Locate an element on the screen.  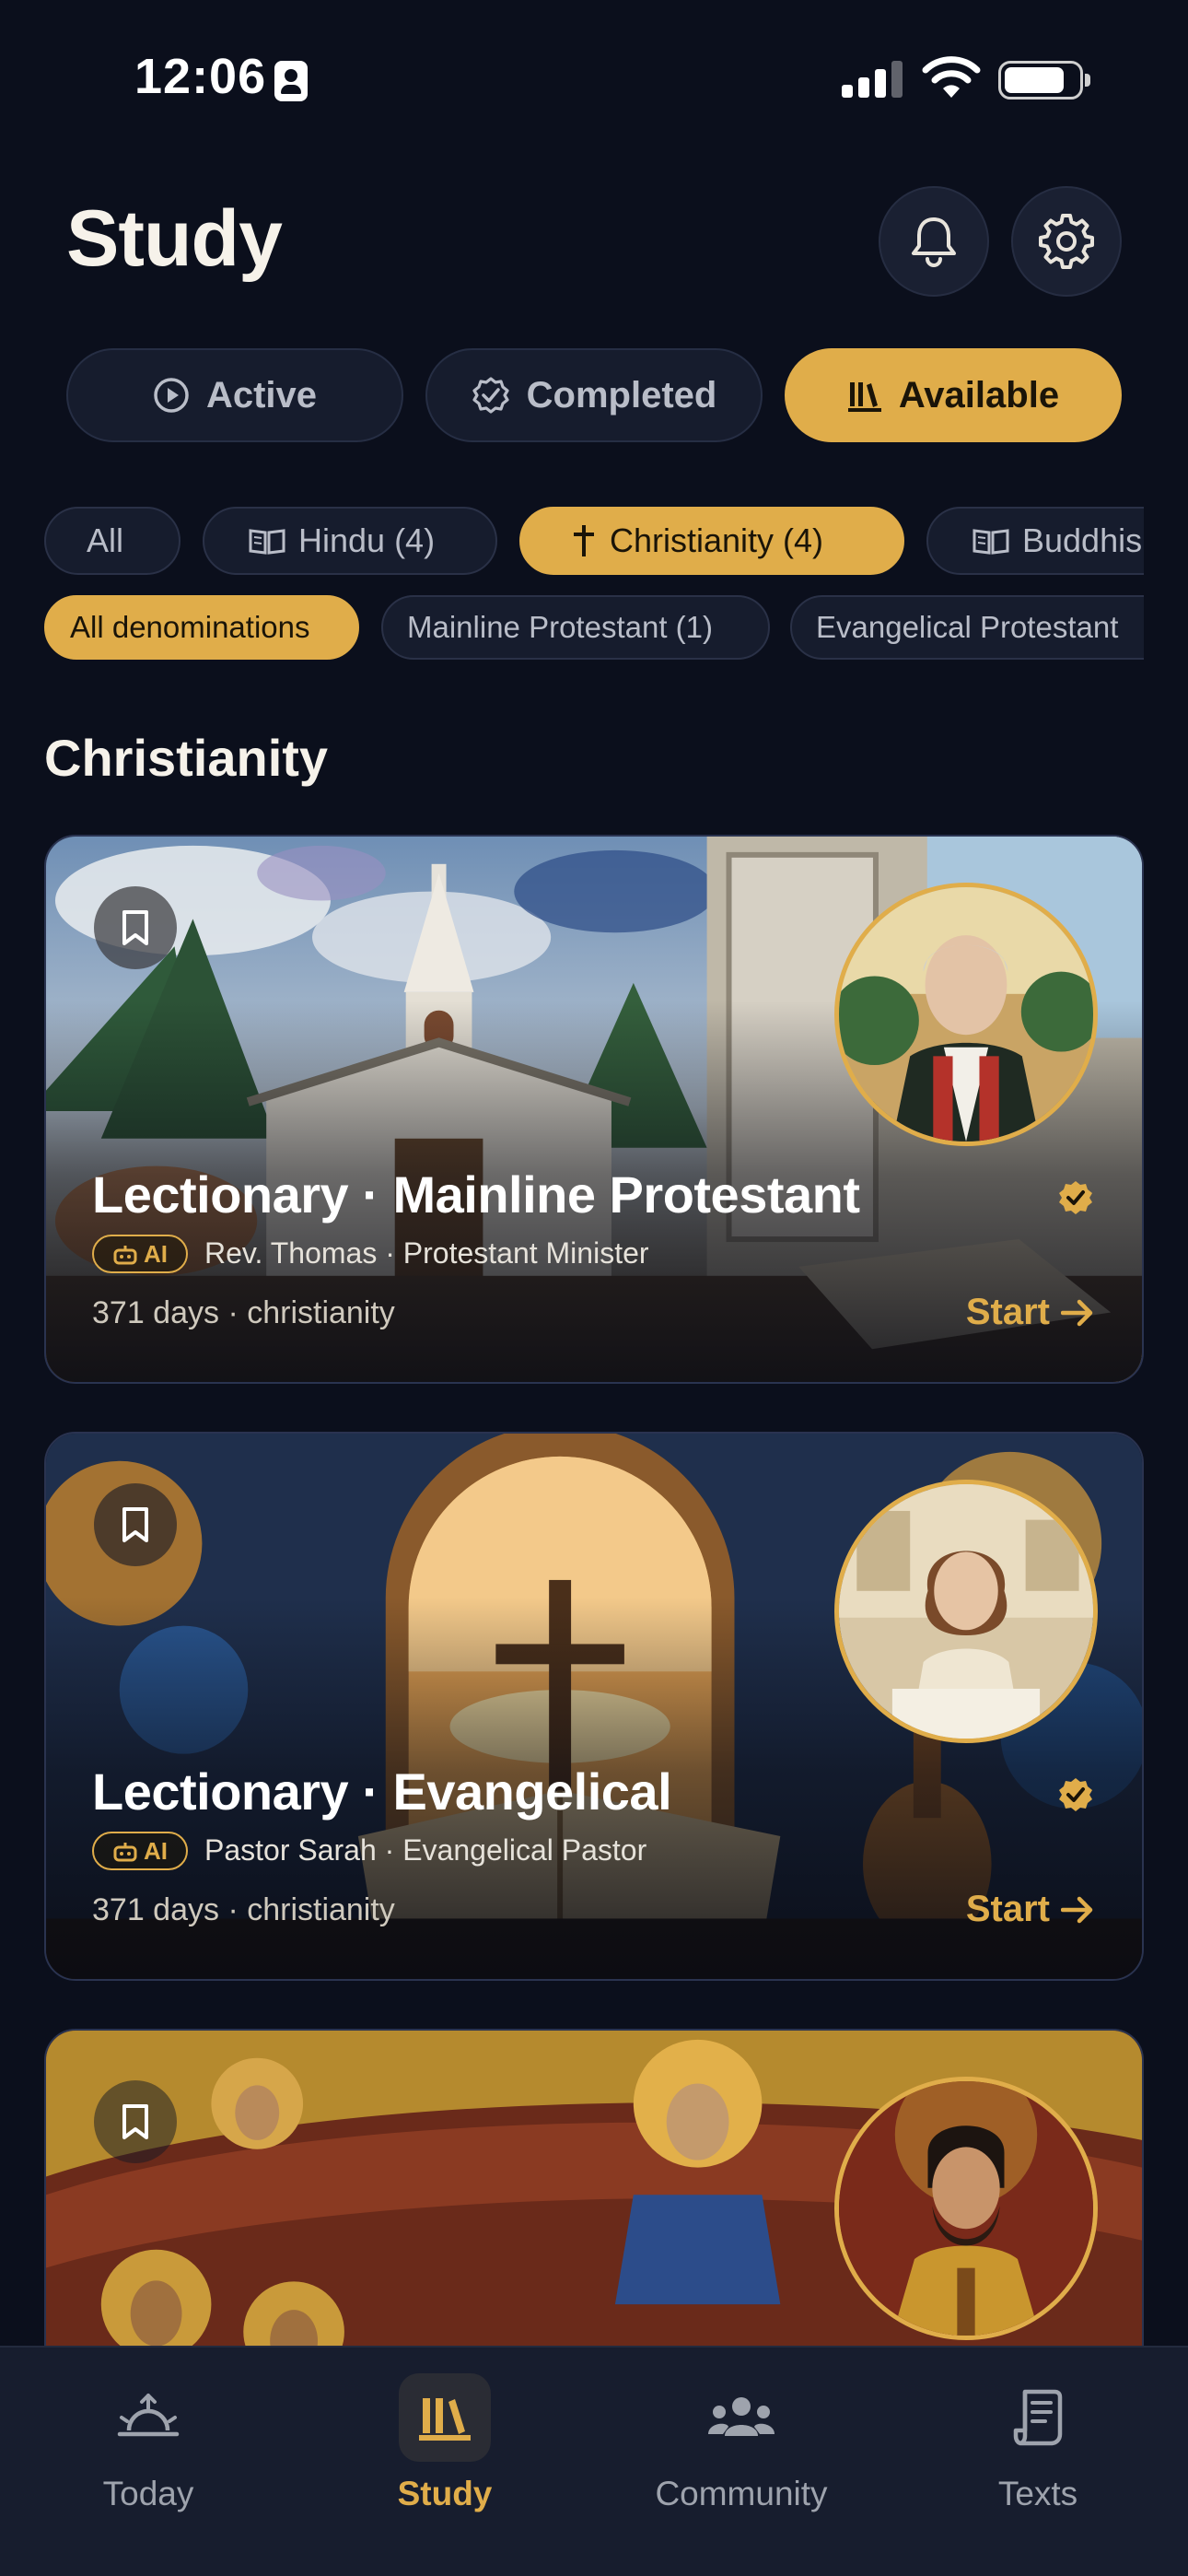
chip-hindu: Hindu (4) is located at coordinates (350, 541).